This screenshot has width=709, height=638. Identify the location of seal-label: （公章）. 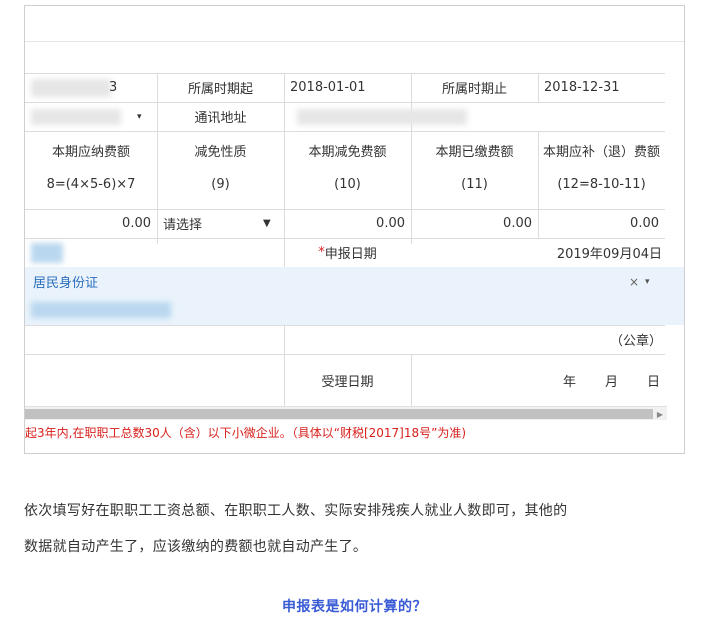
(635, 341).